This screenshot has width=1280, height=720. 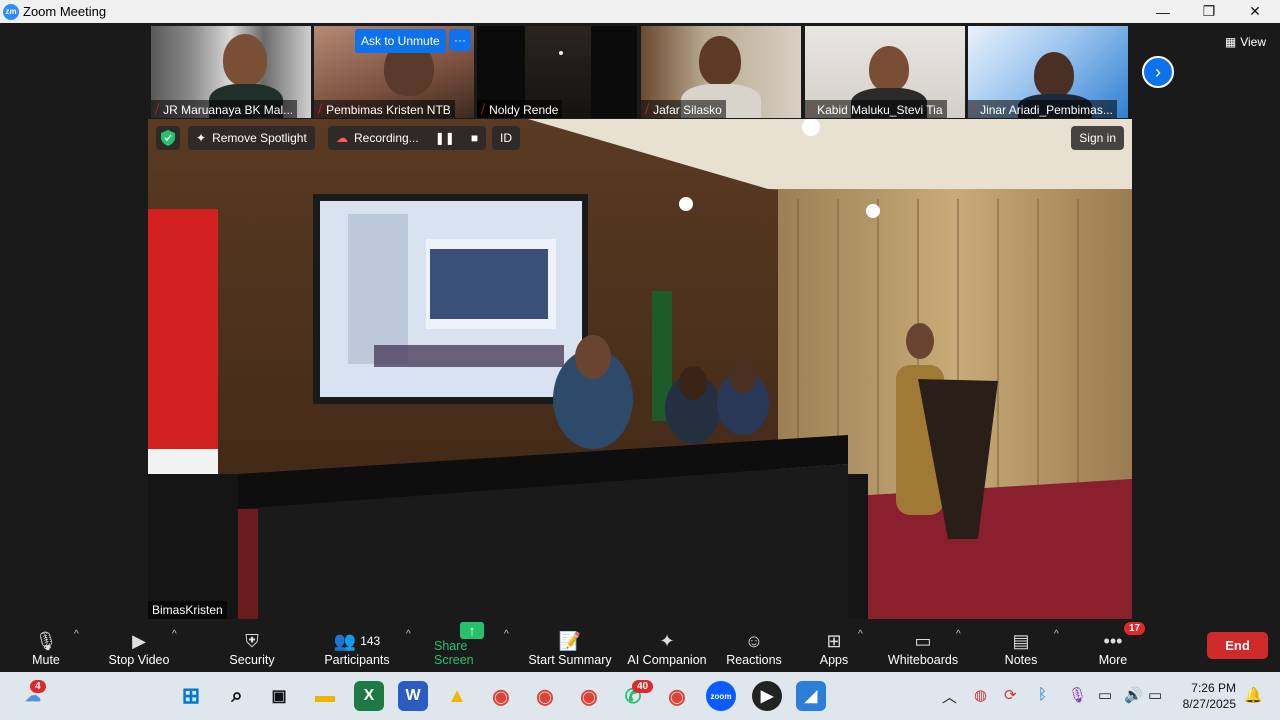 I want to click on sign-in-button: Sign in, so click(x=1097, y=138).